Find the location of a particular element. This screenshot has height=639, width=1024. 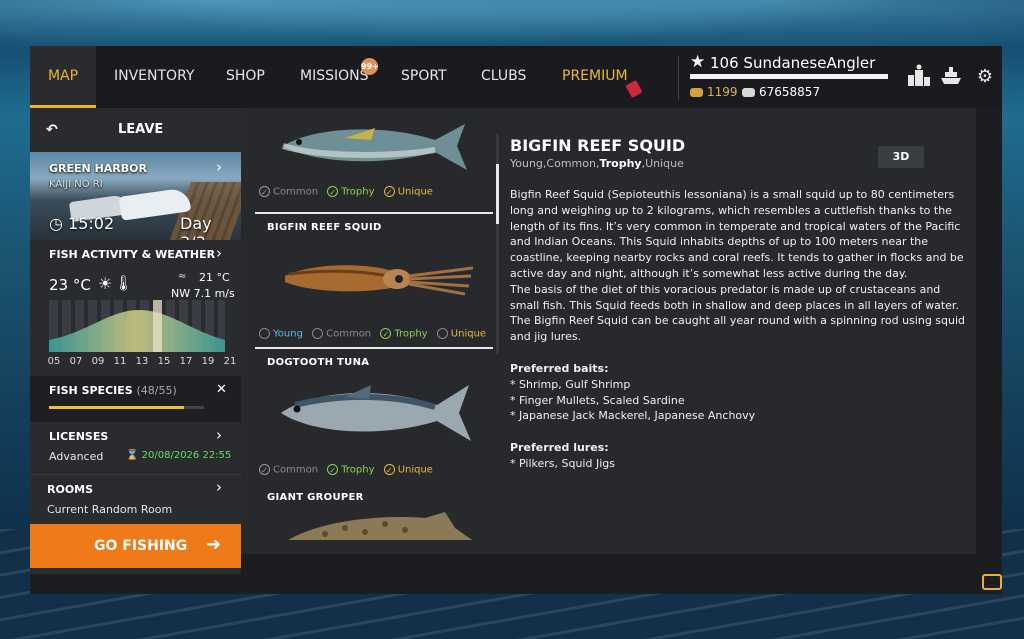

licenses-panel: LICENSES › Advanced ⌛ 20/08/2026 22:55 is located at coordinates (135, 448).